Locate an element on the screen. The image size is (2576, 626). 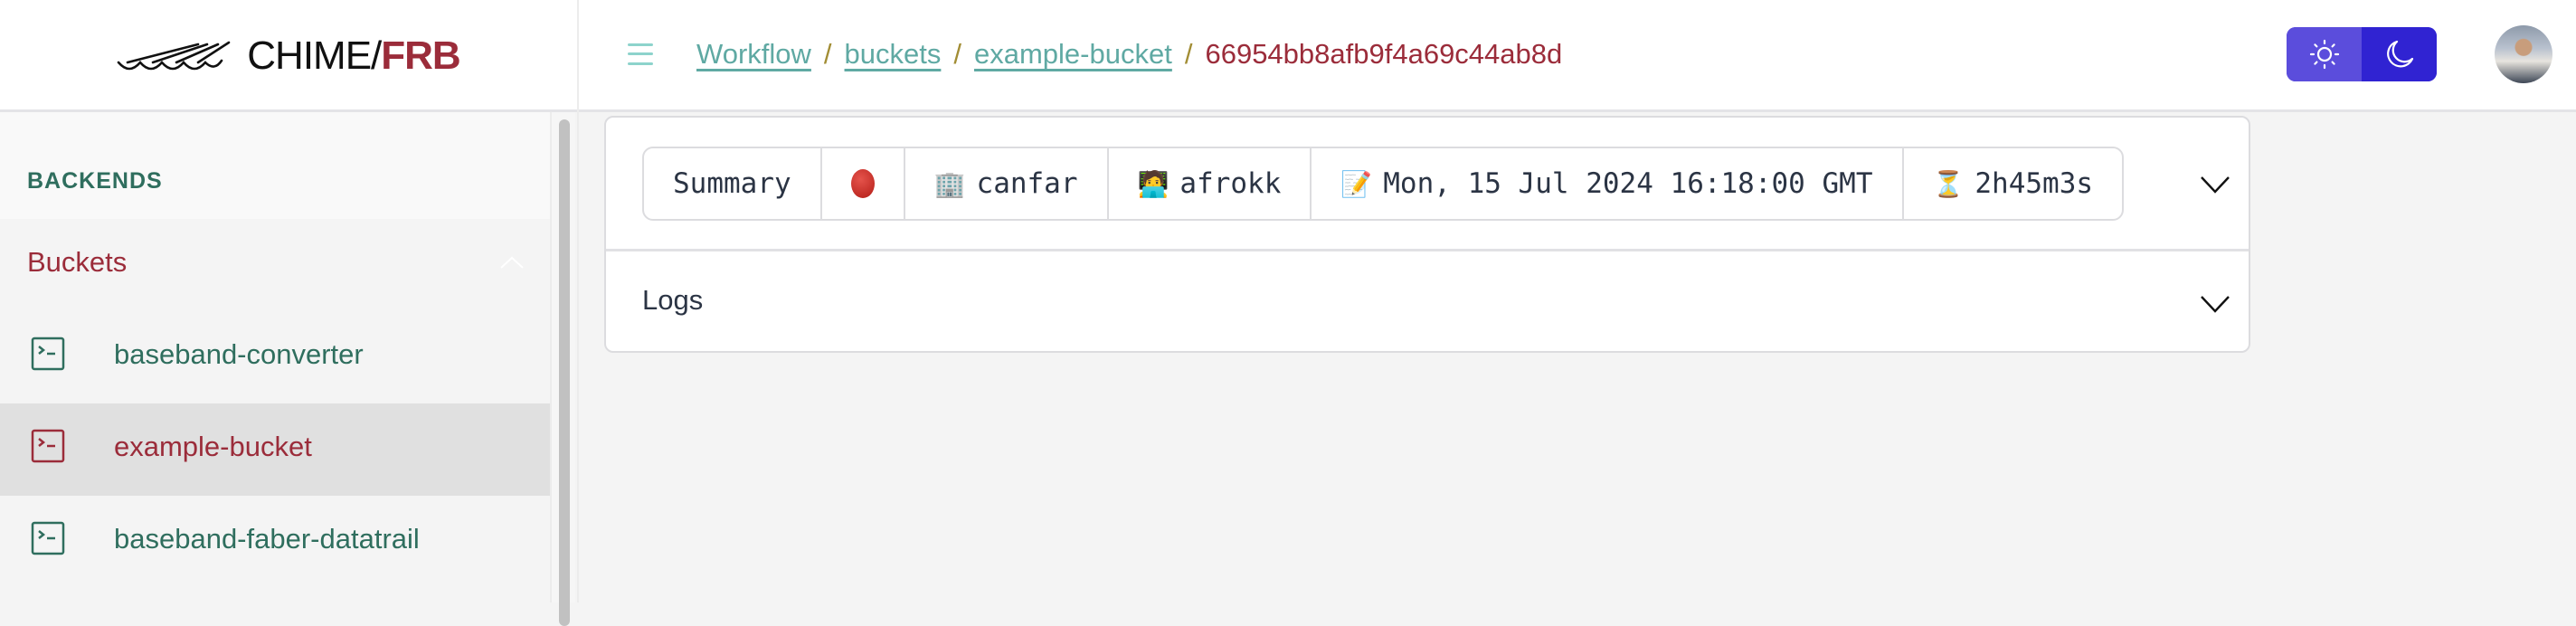
duration-pill: ⏳ 2h45m3s is located at coordinates (2013, 183).